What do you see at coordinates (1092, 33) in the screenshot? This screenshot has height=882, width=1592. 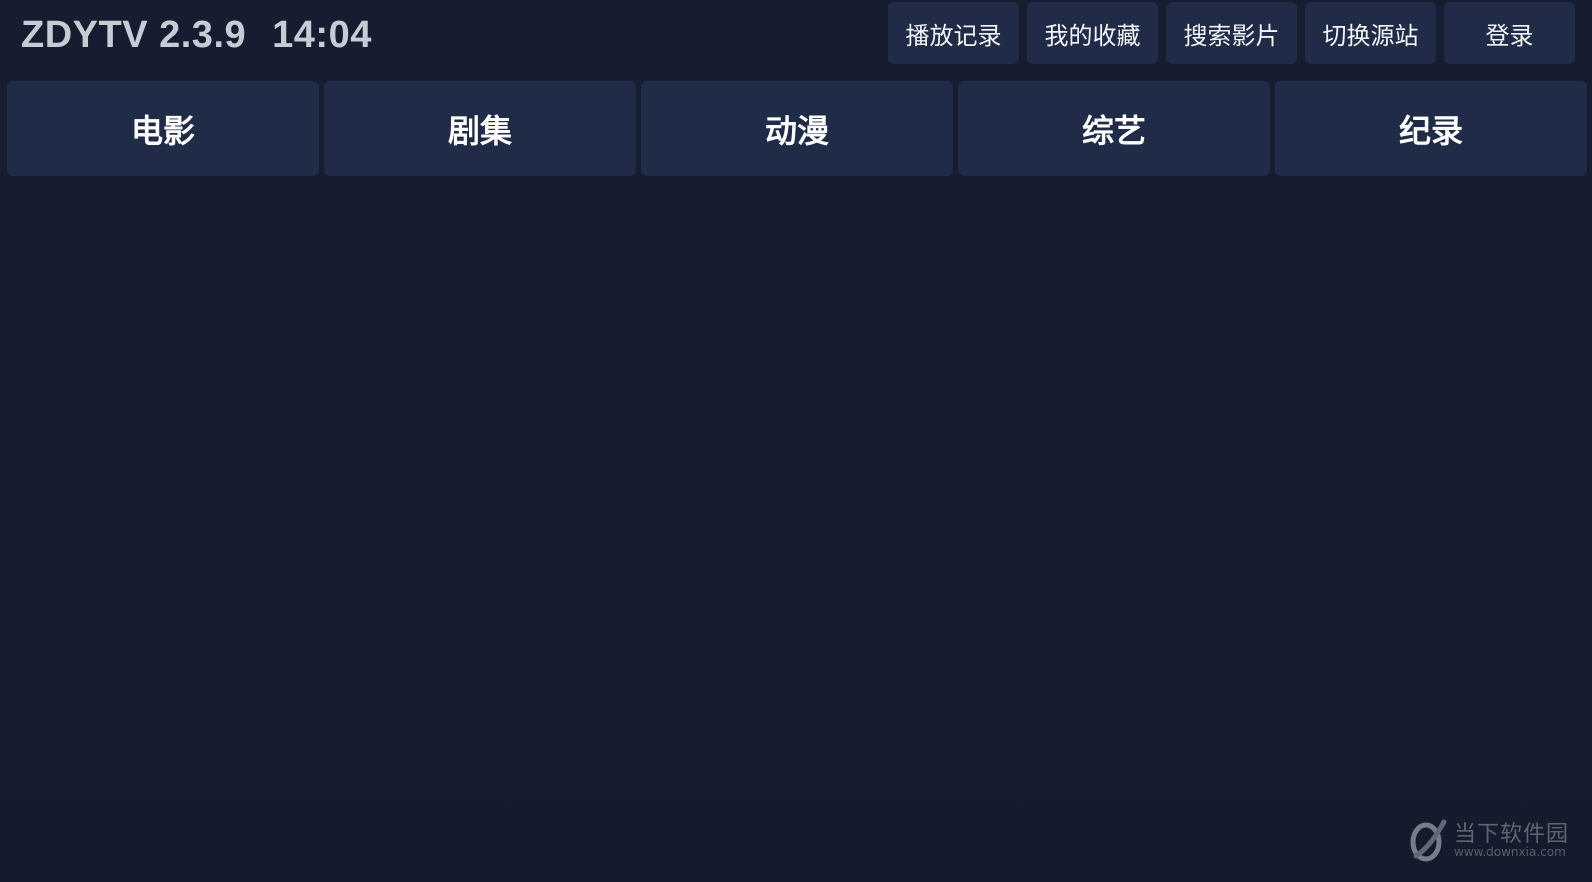 I see `my-favorites-button: 我的收藏` at bounding box center [1092, 33].